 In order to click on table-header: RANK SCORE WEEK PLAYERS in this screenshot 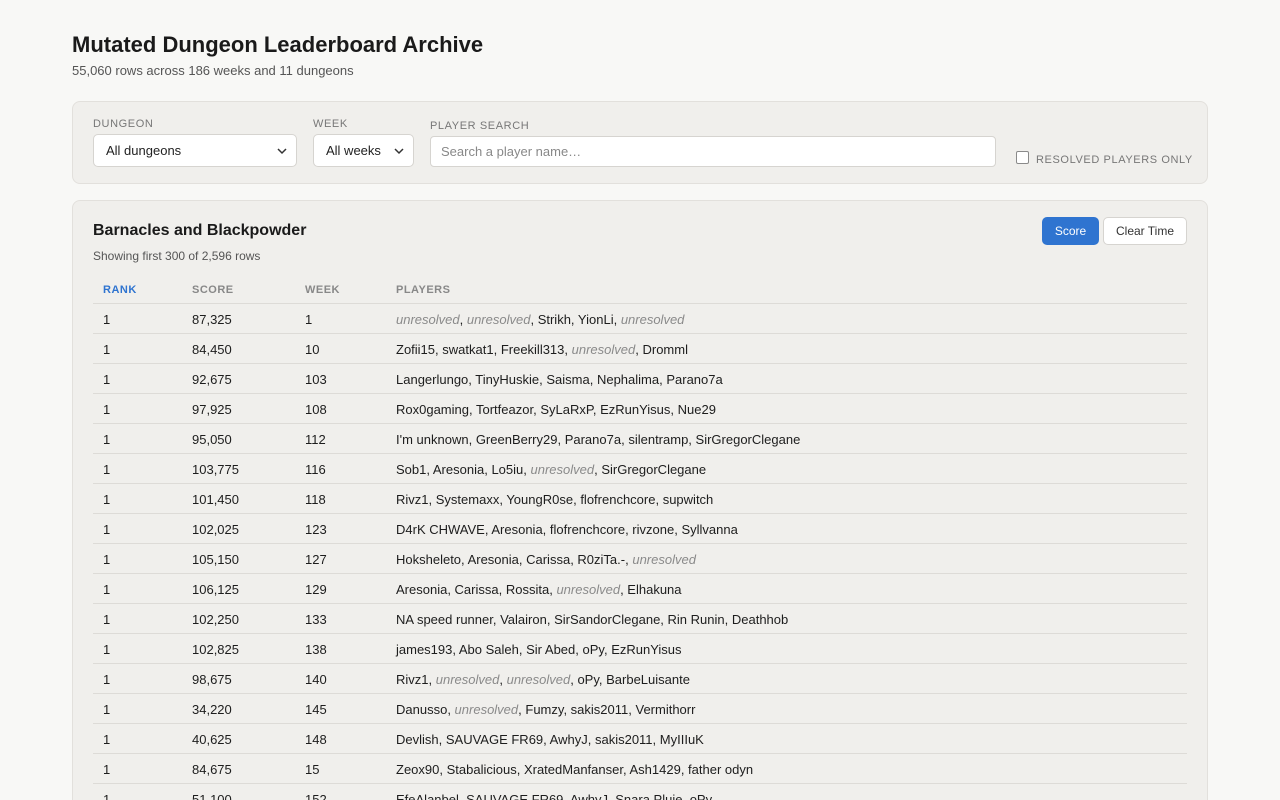, I will do `click(640, 289)`.